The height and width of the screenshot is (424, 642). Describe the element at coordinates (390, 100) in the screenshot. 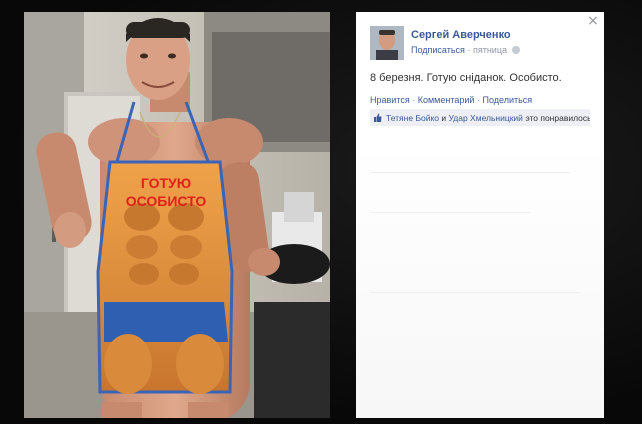

I see `like-link: Нравится` at that location.